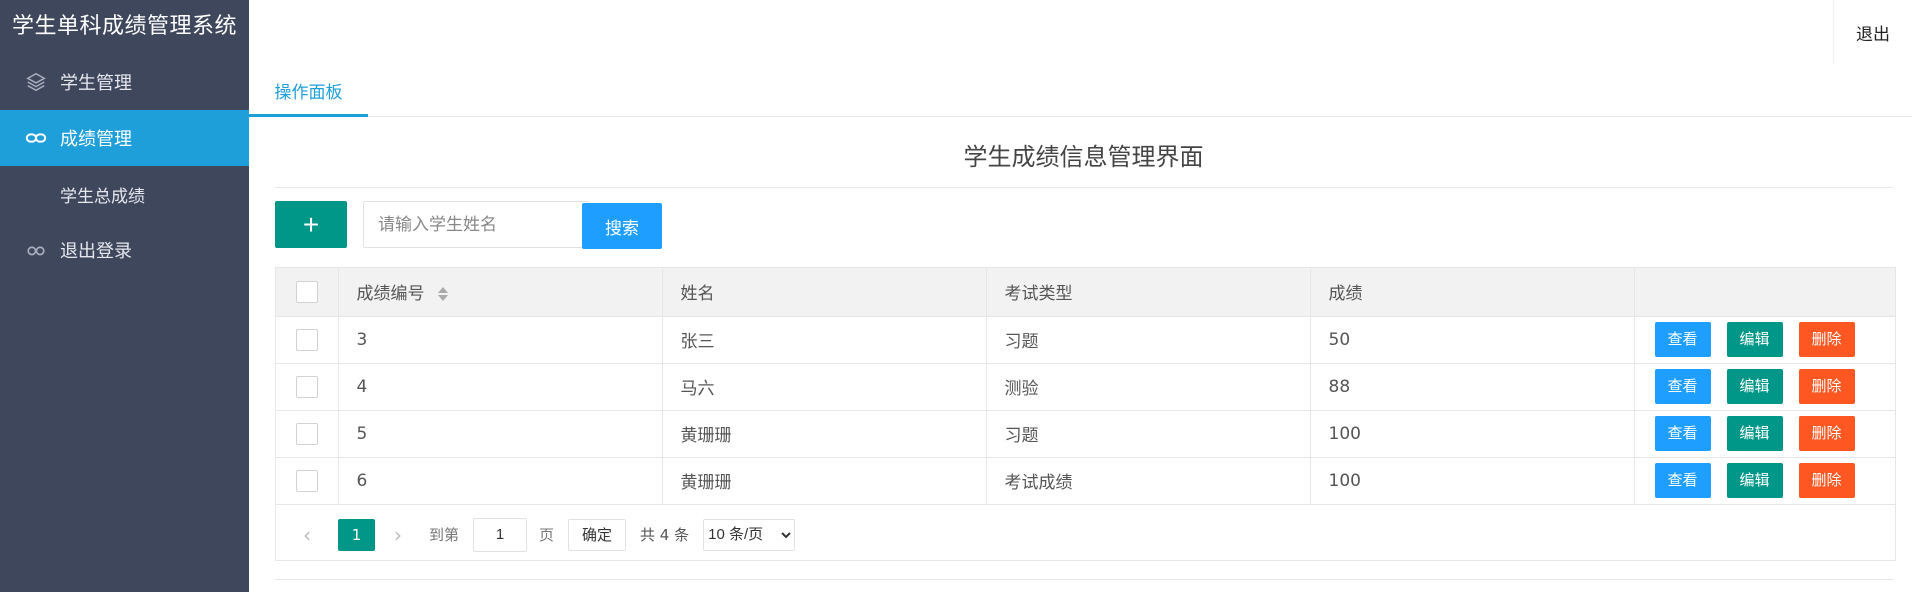 This screenshot has height=592, width=1912. Describe the element at coordinates (311, 224) in the screenshot. I see `add-button: +` at that location.